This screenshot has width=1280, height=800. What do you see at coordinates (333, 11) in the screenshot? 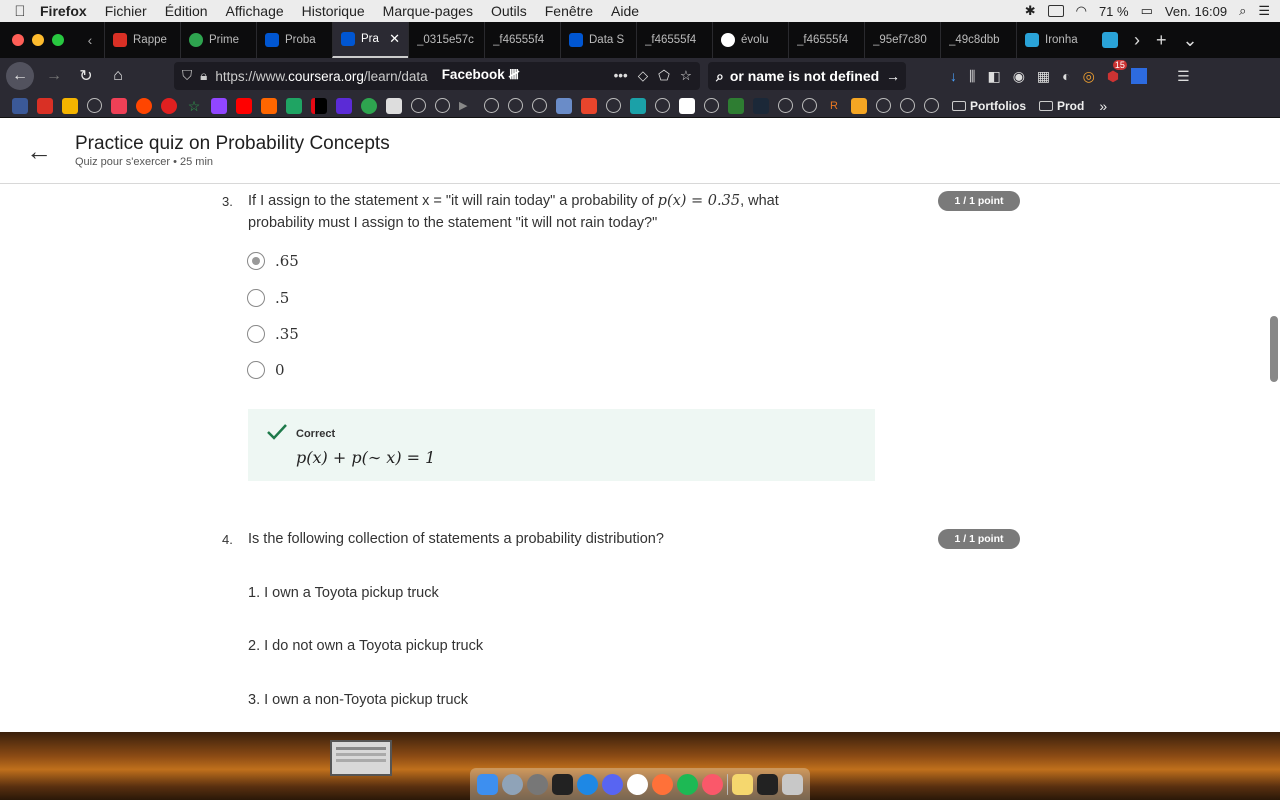
I see `menu-historique: Historique` at bounding box center [333, 11].